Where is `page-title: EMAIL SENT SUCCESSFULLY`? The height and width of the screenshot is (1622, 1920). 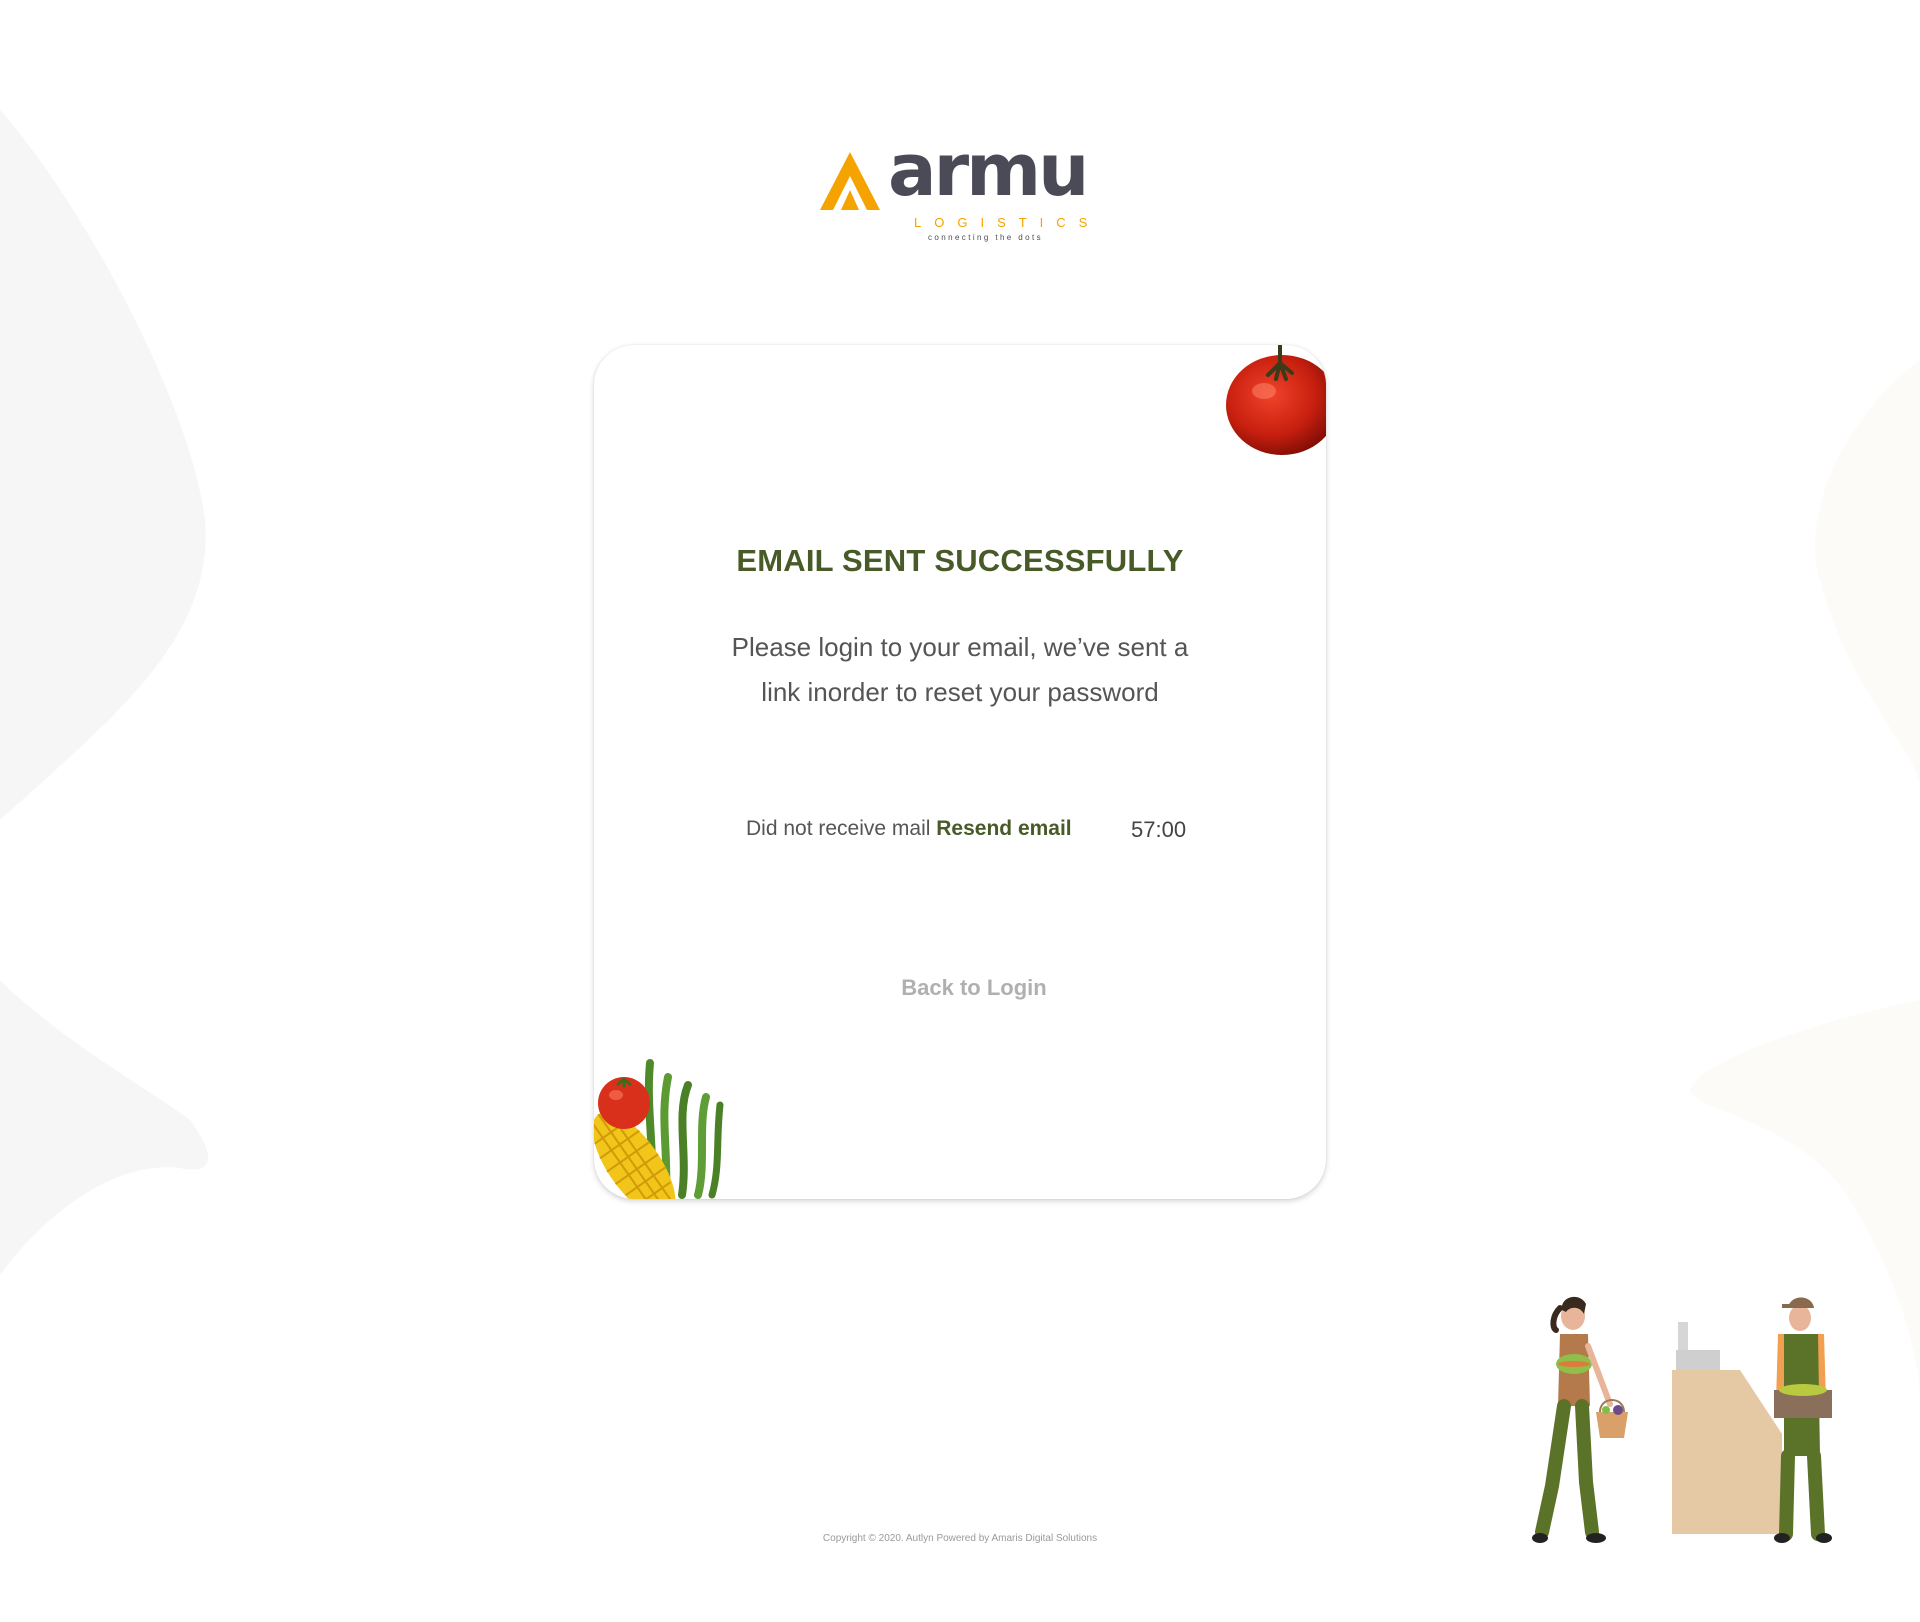
page-title: EMAIL SENT SUCCESSFULLY is located at coordinates (960, 560).